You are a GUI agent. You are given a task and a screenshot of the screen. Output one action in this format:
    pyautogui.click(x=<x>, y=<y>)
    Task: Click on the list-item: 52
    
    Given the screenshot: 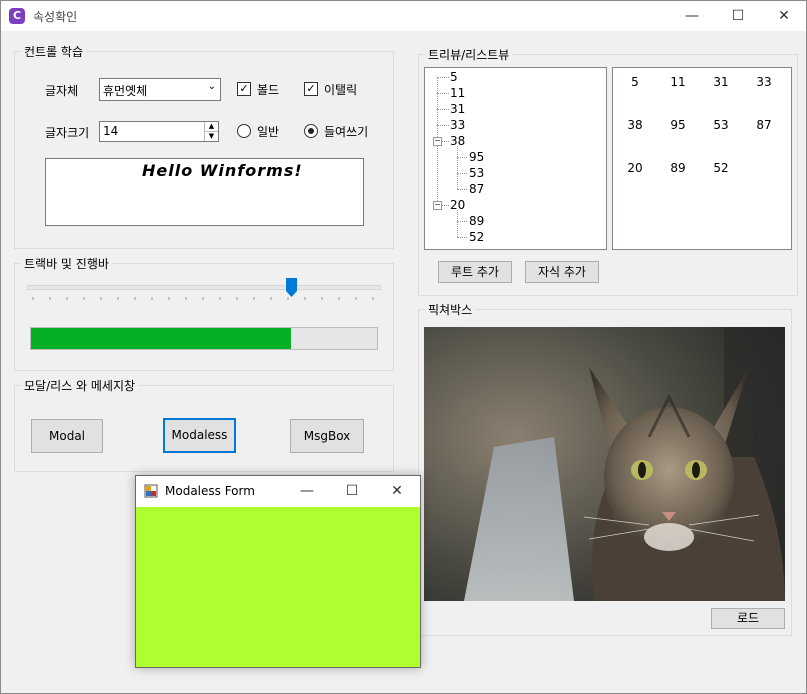 What is the action you would take?
    pyautogui.click(x=721, y=168)
    